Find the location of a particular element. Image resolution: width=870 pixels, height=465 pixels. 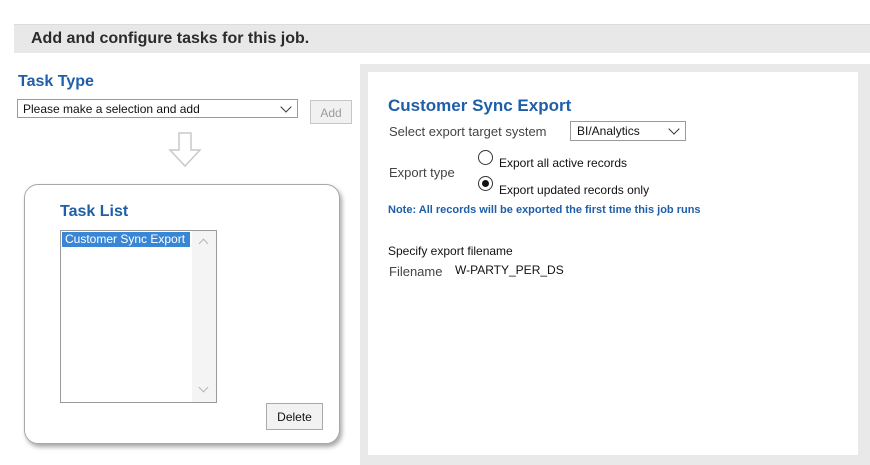

add-button: Add is located at coordinates (331, 112).